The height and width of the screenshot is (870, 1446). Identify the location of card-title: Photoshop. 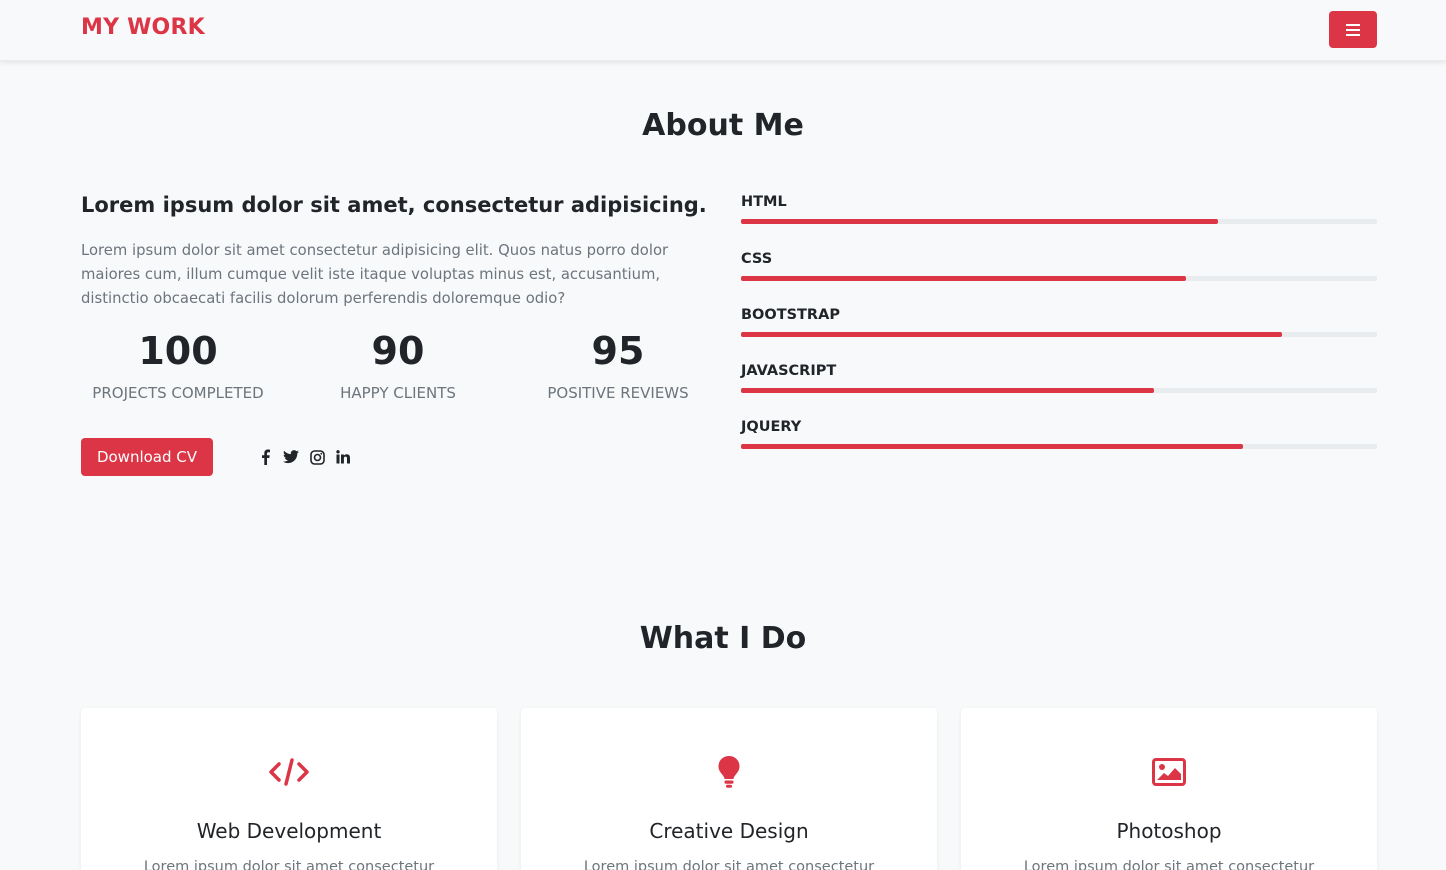
(1169, 831).